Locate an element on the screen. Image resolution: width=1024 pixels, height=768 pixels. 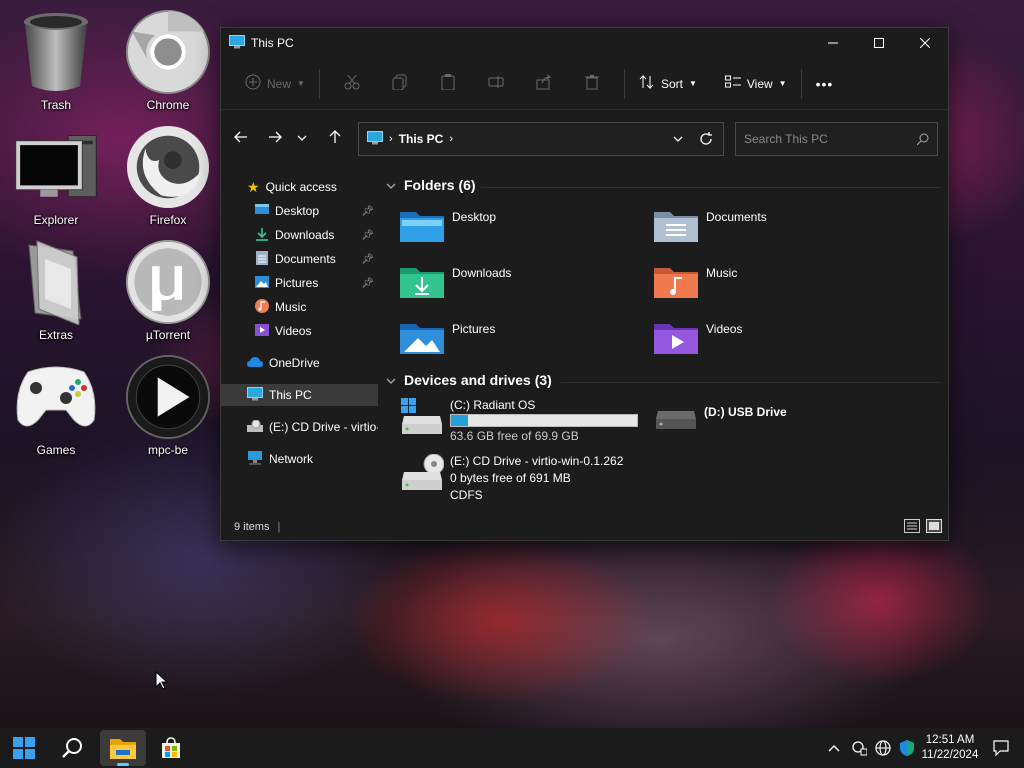
details-view-button is located at coordinates (912, 527).